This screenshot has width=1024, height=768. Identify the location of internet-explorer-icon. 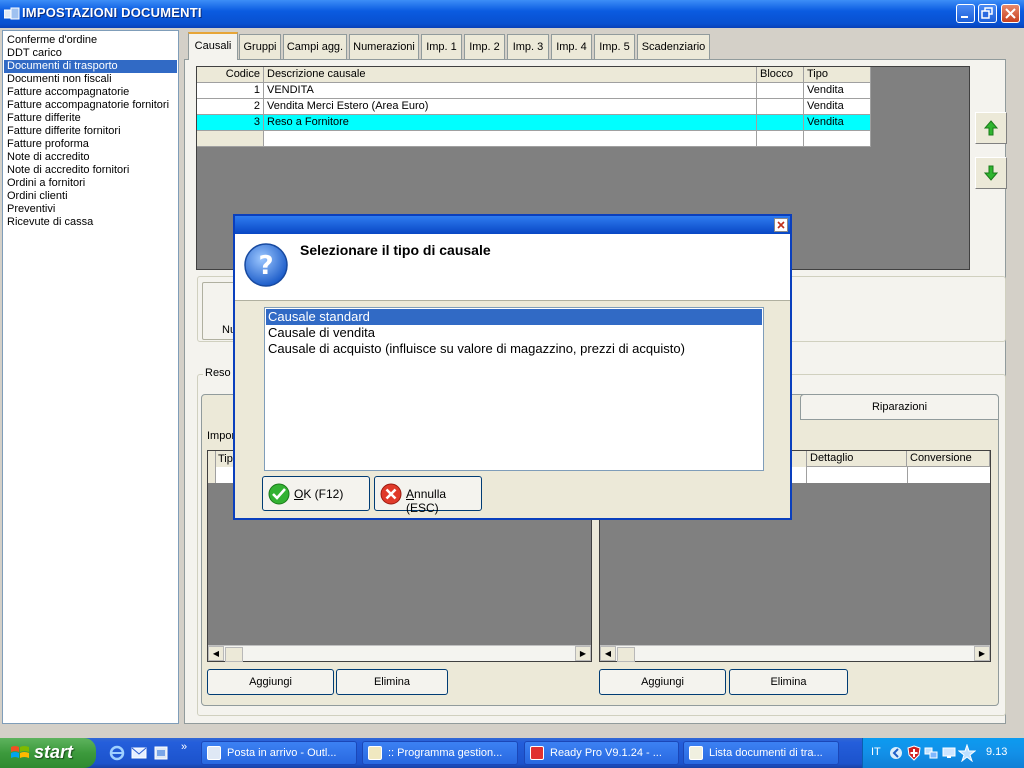
(117, 753).